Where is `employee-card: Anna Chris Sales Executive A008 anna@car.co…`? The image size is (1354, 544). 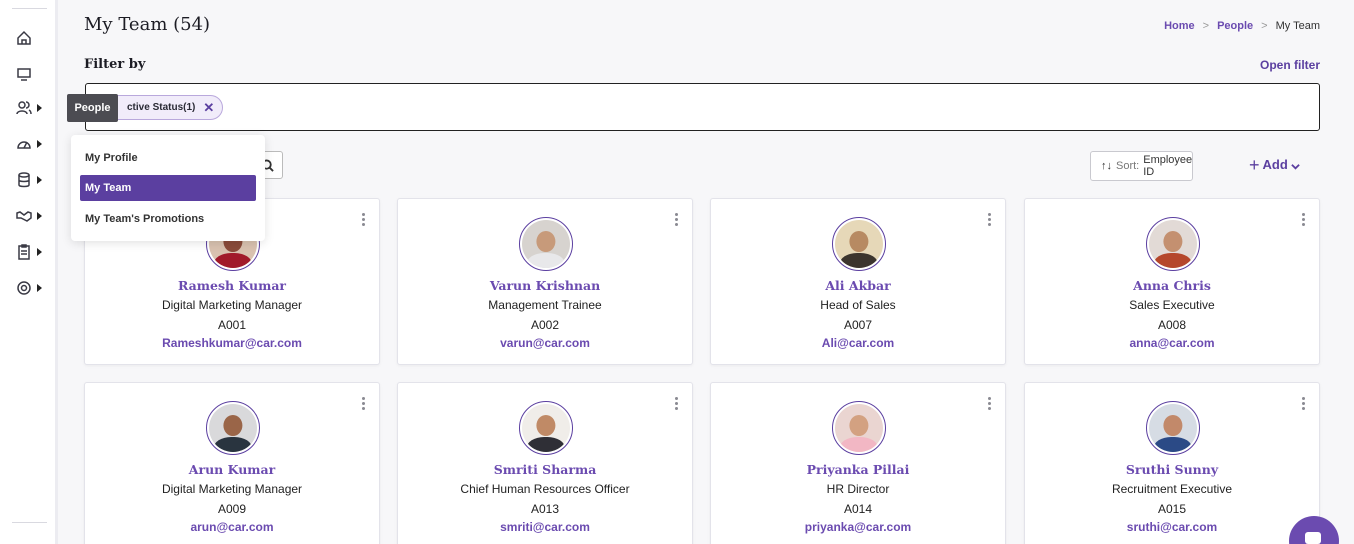 employee-card: Anna Chris Sales Executive A008 anna@car.co… is located at coordinates (1172, 281).